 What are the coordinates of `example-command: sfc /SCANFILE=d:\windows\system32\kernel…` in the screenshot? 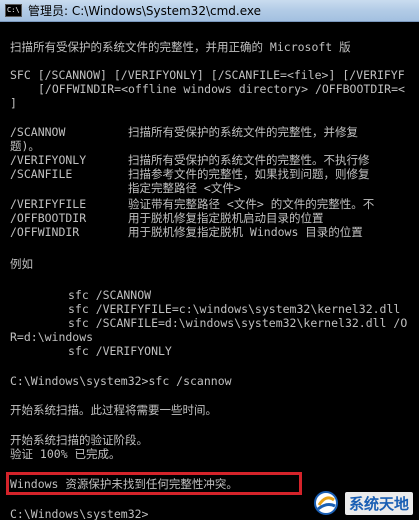 It's located at (238, 323).